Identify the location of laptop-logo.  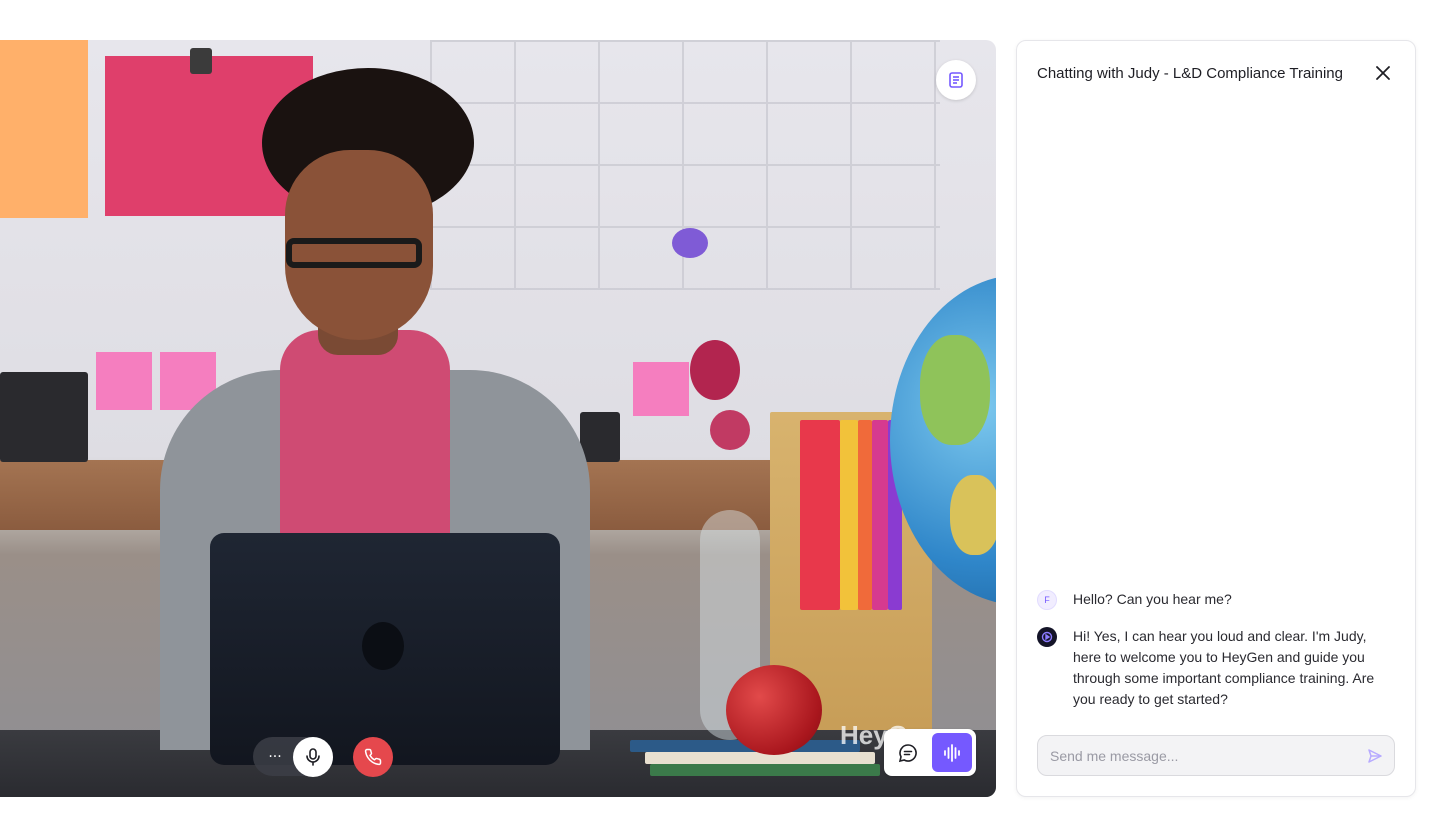
(383, 646).